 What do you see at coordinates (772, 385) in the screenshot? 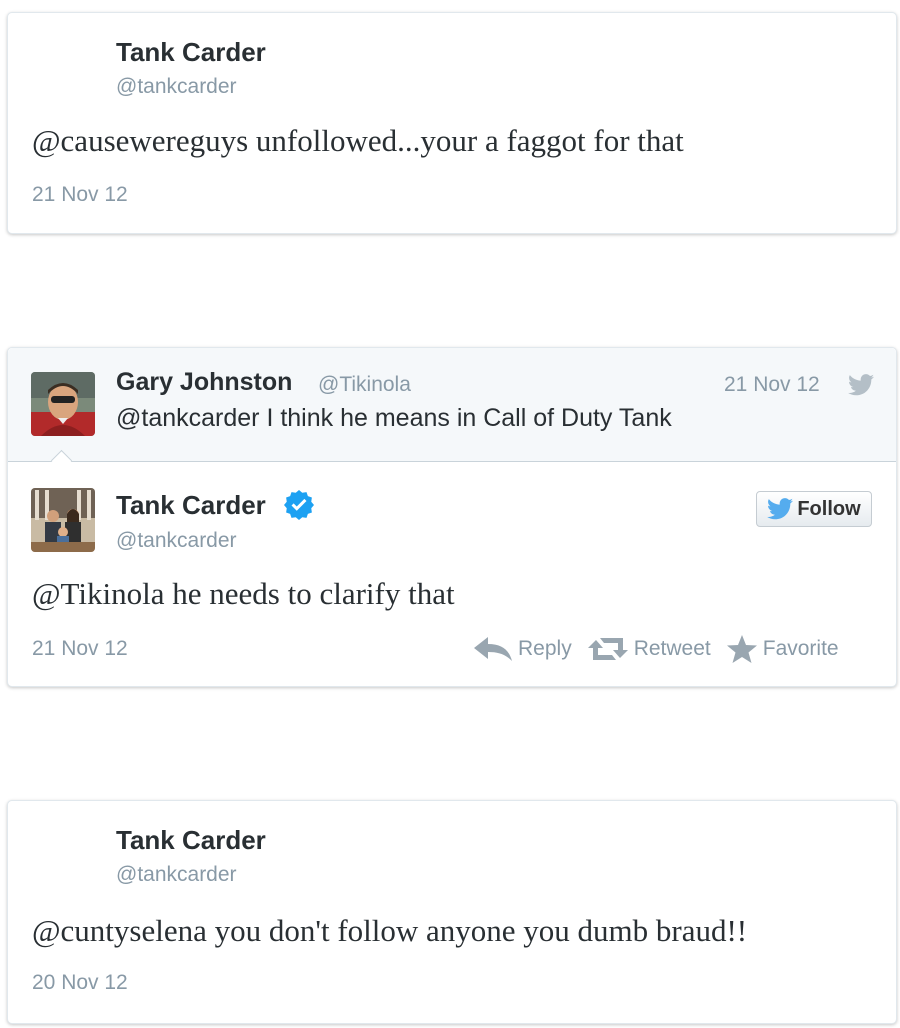
I see `reply-date: 21 Nov 12` at bounding box center [772, 385].